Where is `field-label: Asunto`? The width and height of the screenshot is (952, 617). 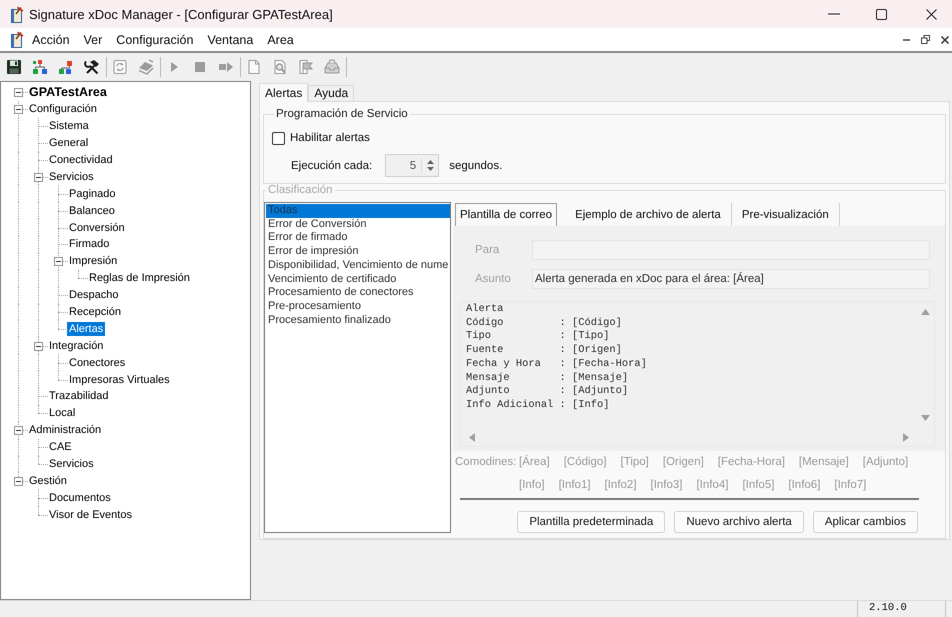
field-label: Asunto is located at coordinates (493, 279).